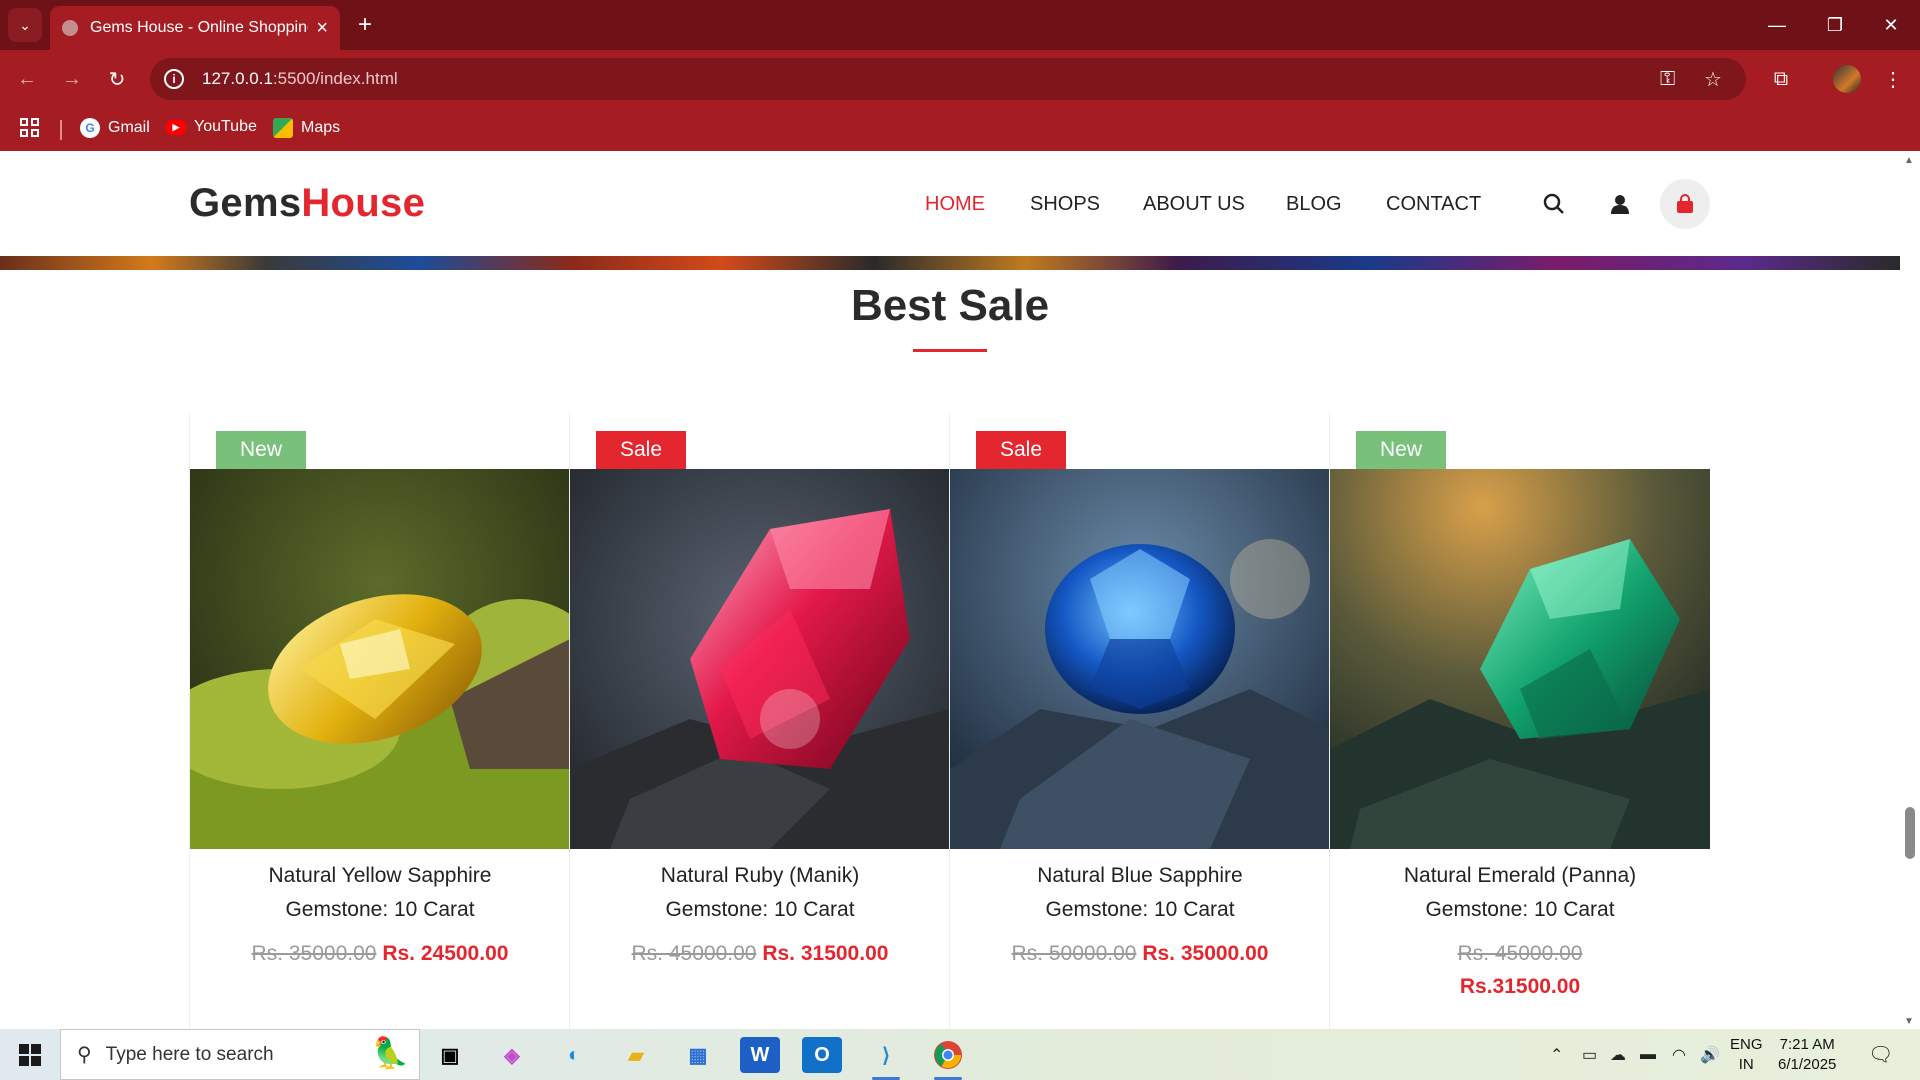 The width and height of the screenshot is (1920, 1080). I want to click on new-price: Rs. 35000.00, so click(1205, 953).